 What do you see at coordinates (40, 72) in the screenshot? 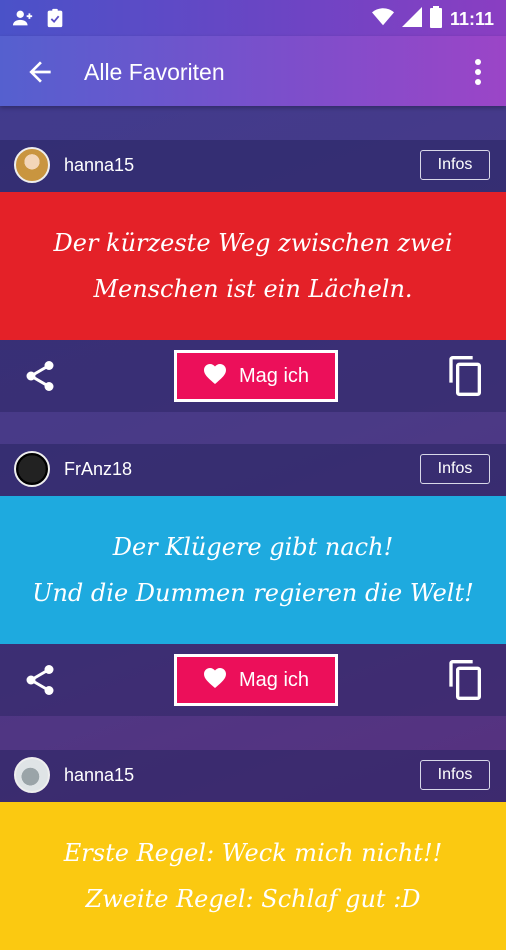
I see `arrow-back-icon` at bounding box center [40, 72].